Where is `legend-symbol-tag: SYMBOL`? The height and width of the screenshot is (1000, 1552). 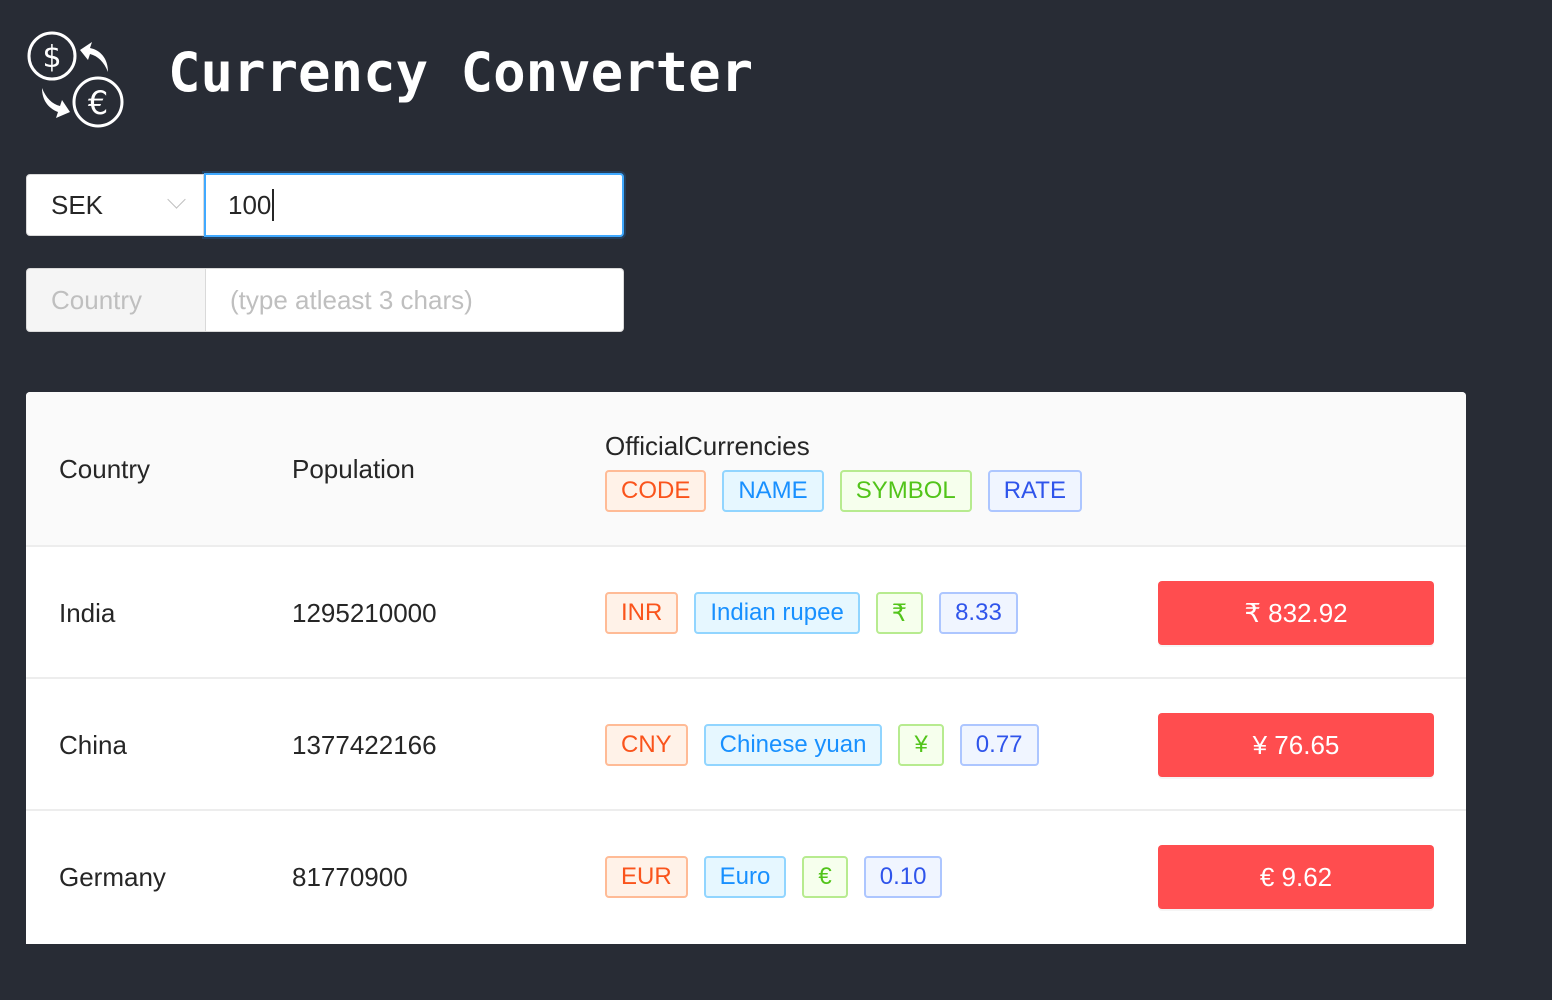 legend-symbol-tag: SYMBOL is located at coordinates (905, 491).